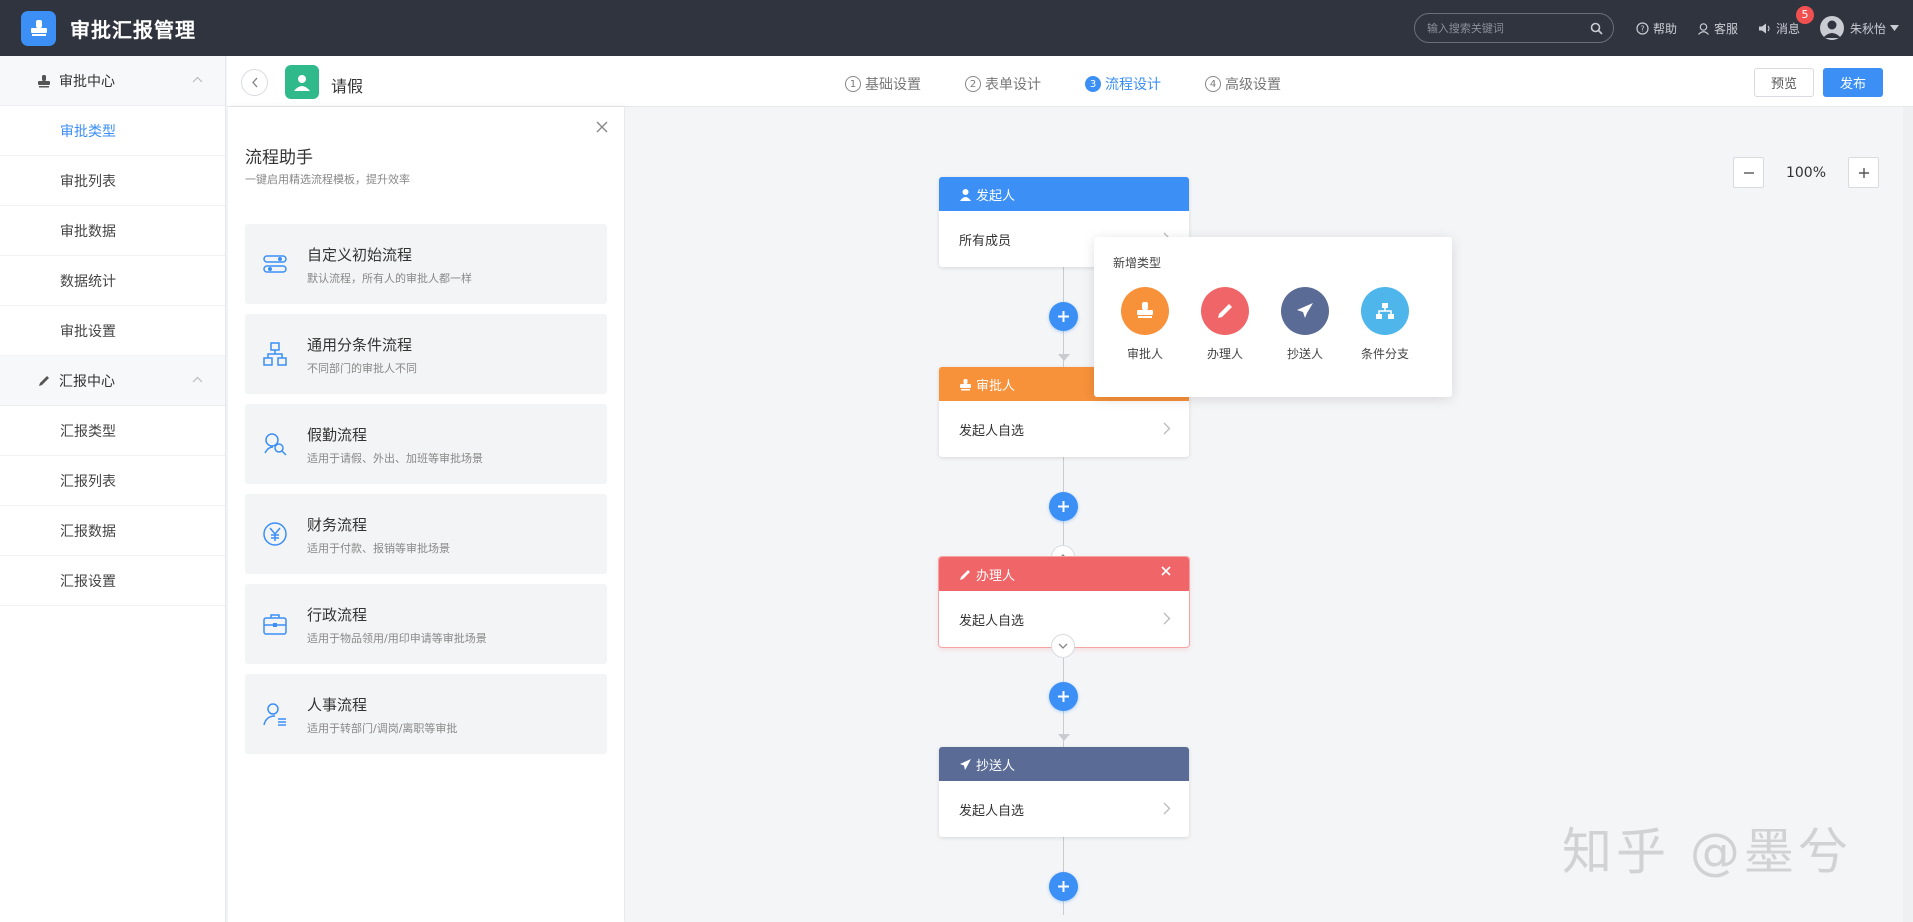 The image size is (1913, 922). What do you see at coordinates (327, 179) in the screenshot?
I see `panel-subtitle: 一键启用精选流程模板，提升效率` at bounding box center [327, 179].